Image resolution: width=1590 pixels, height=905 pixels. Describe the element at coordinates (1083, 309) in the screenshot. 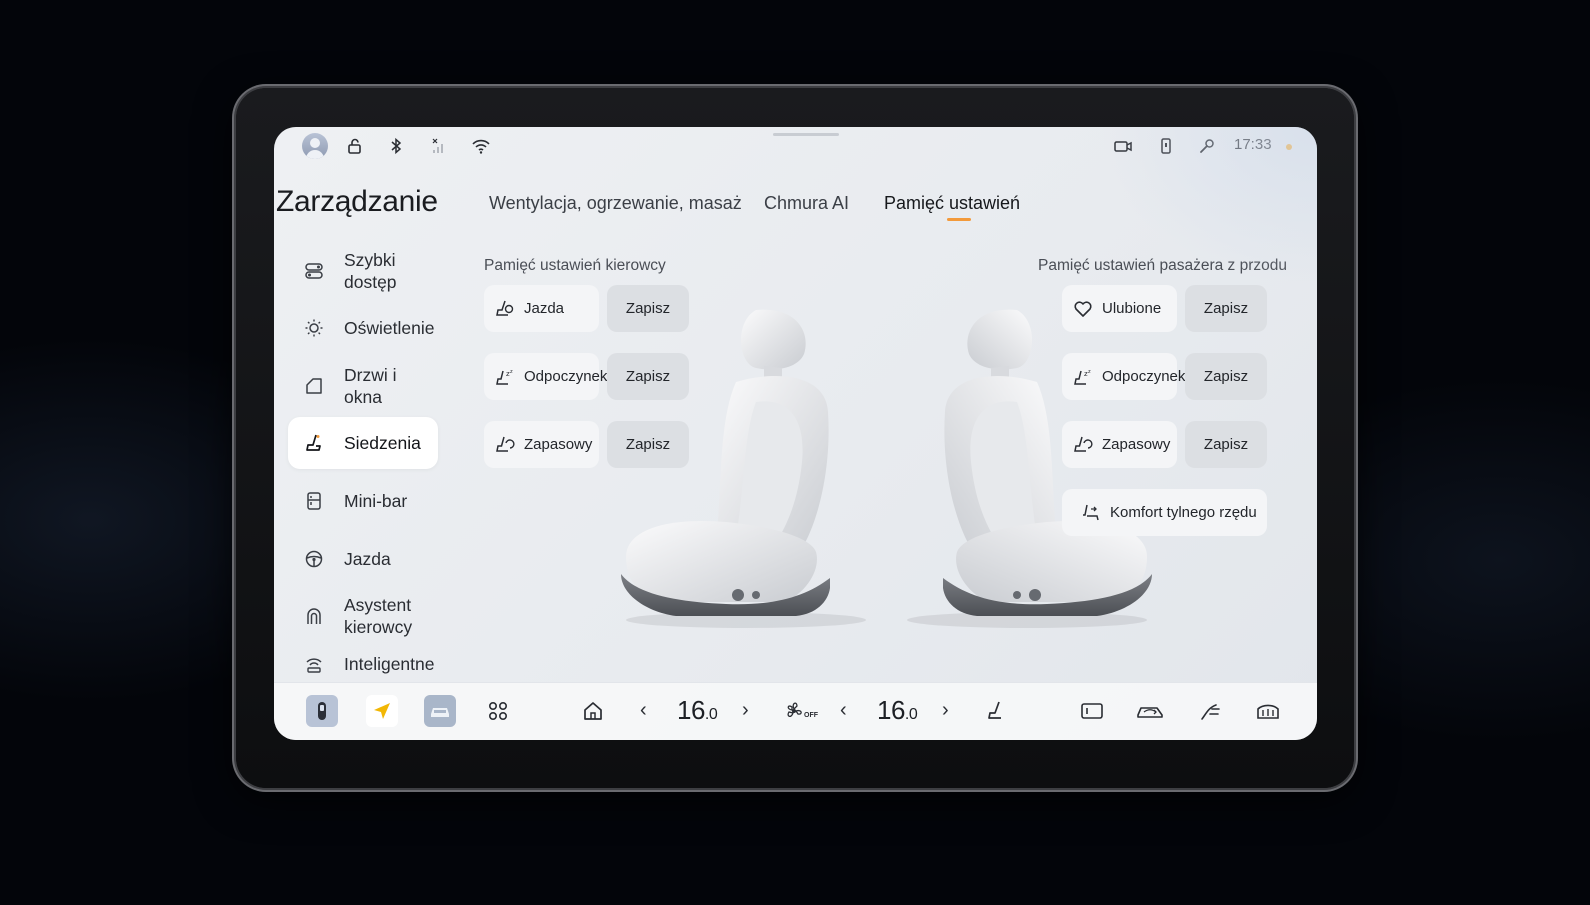

I see `heart-icon` at that location.